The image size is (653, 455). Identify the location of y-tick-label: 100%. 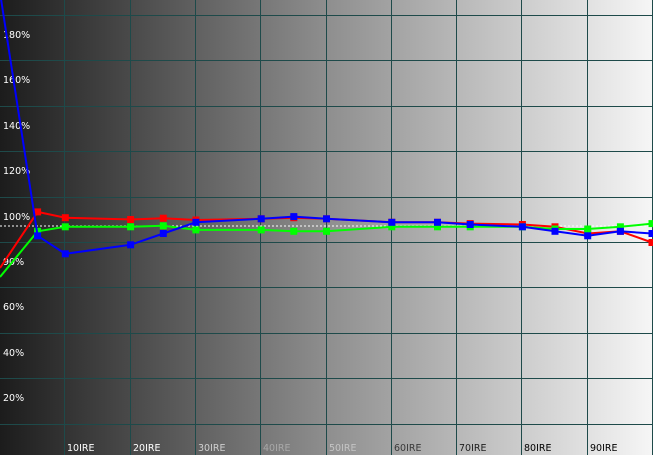
(16, 217).